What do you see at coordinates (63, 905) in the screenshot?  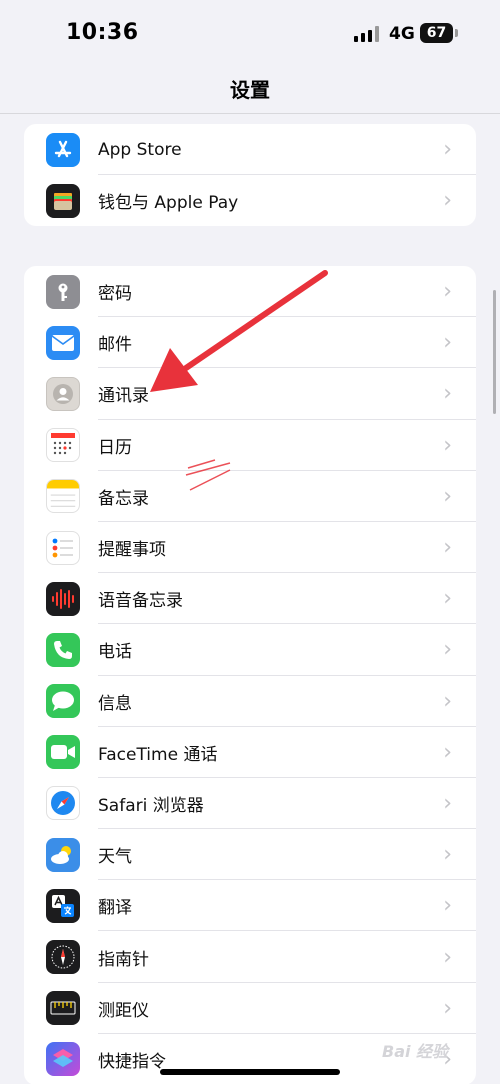 I see `translate-icon` at bounding box center [63, 905].